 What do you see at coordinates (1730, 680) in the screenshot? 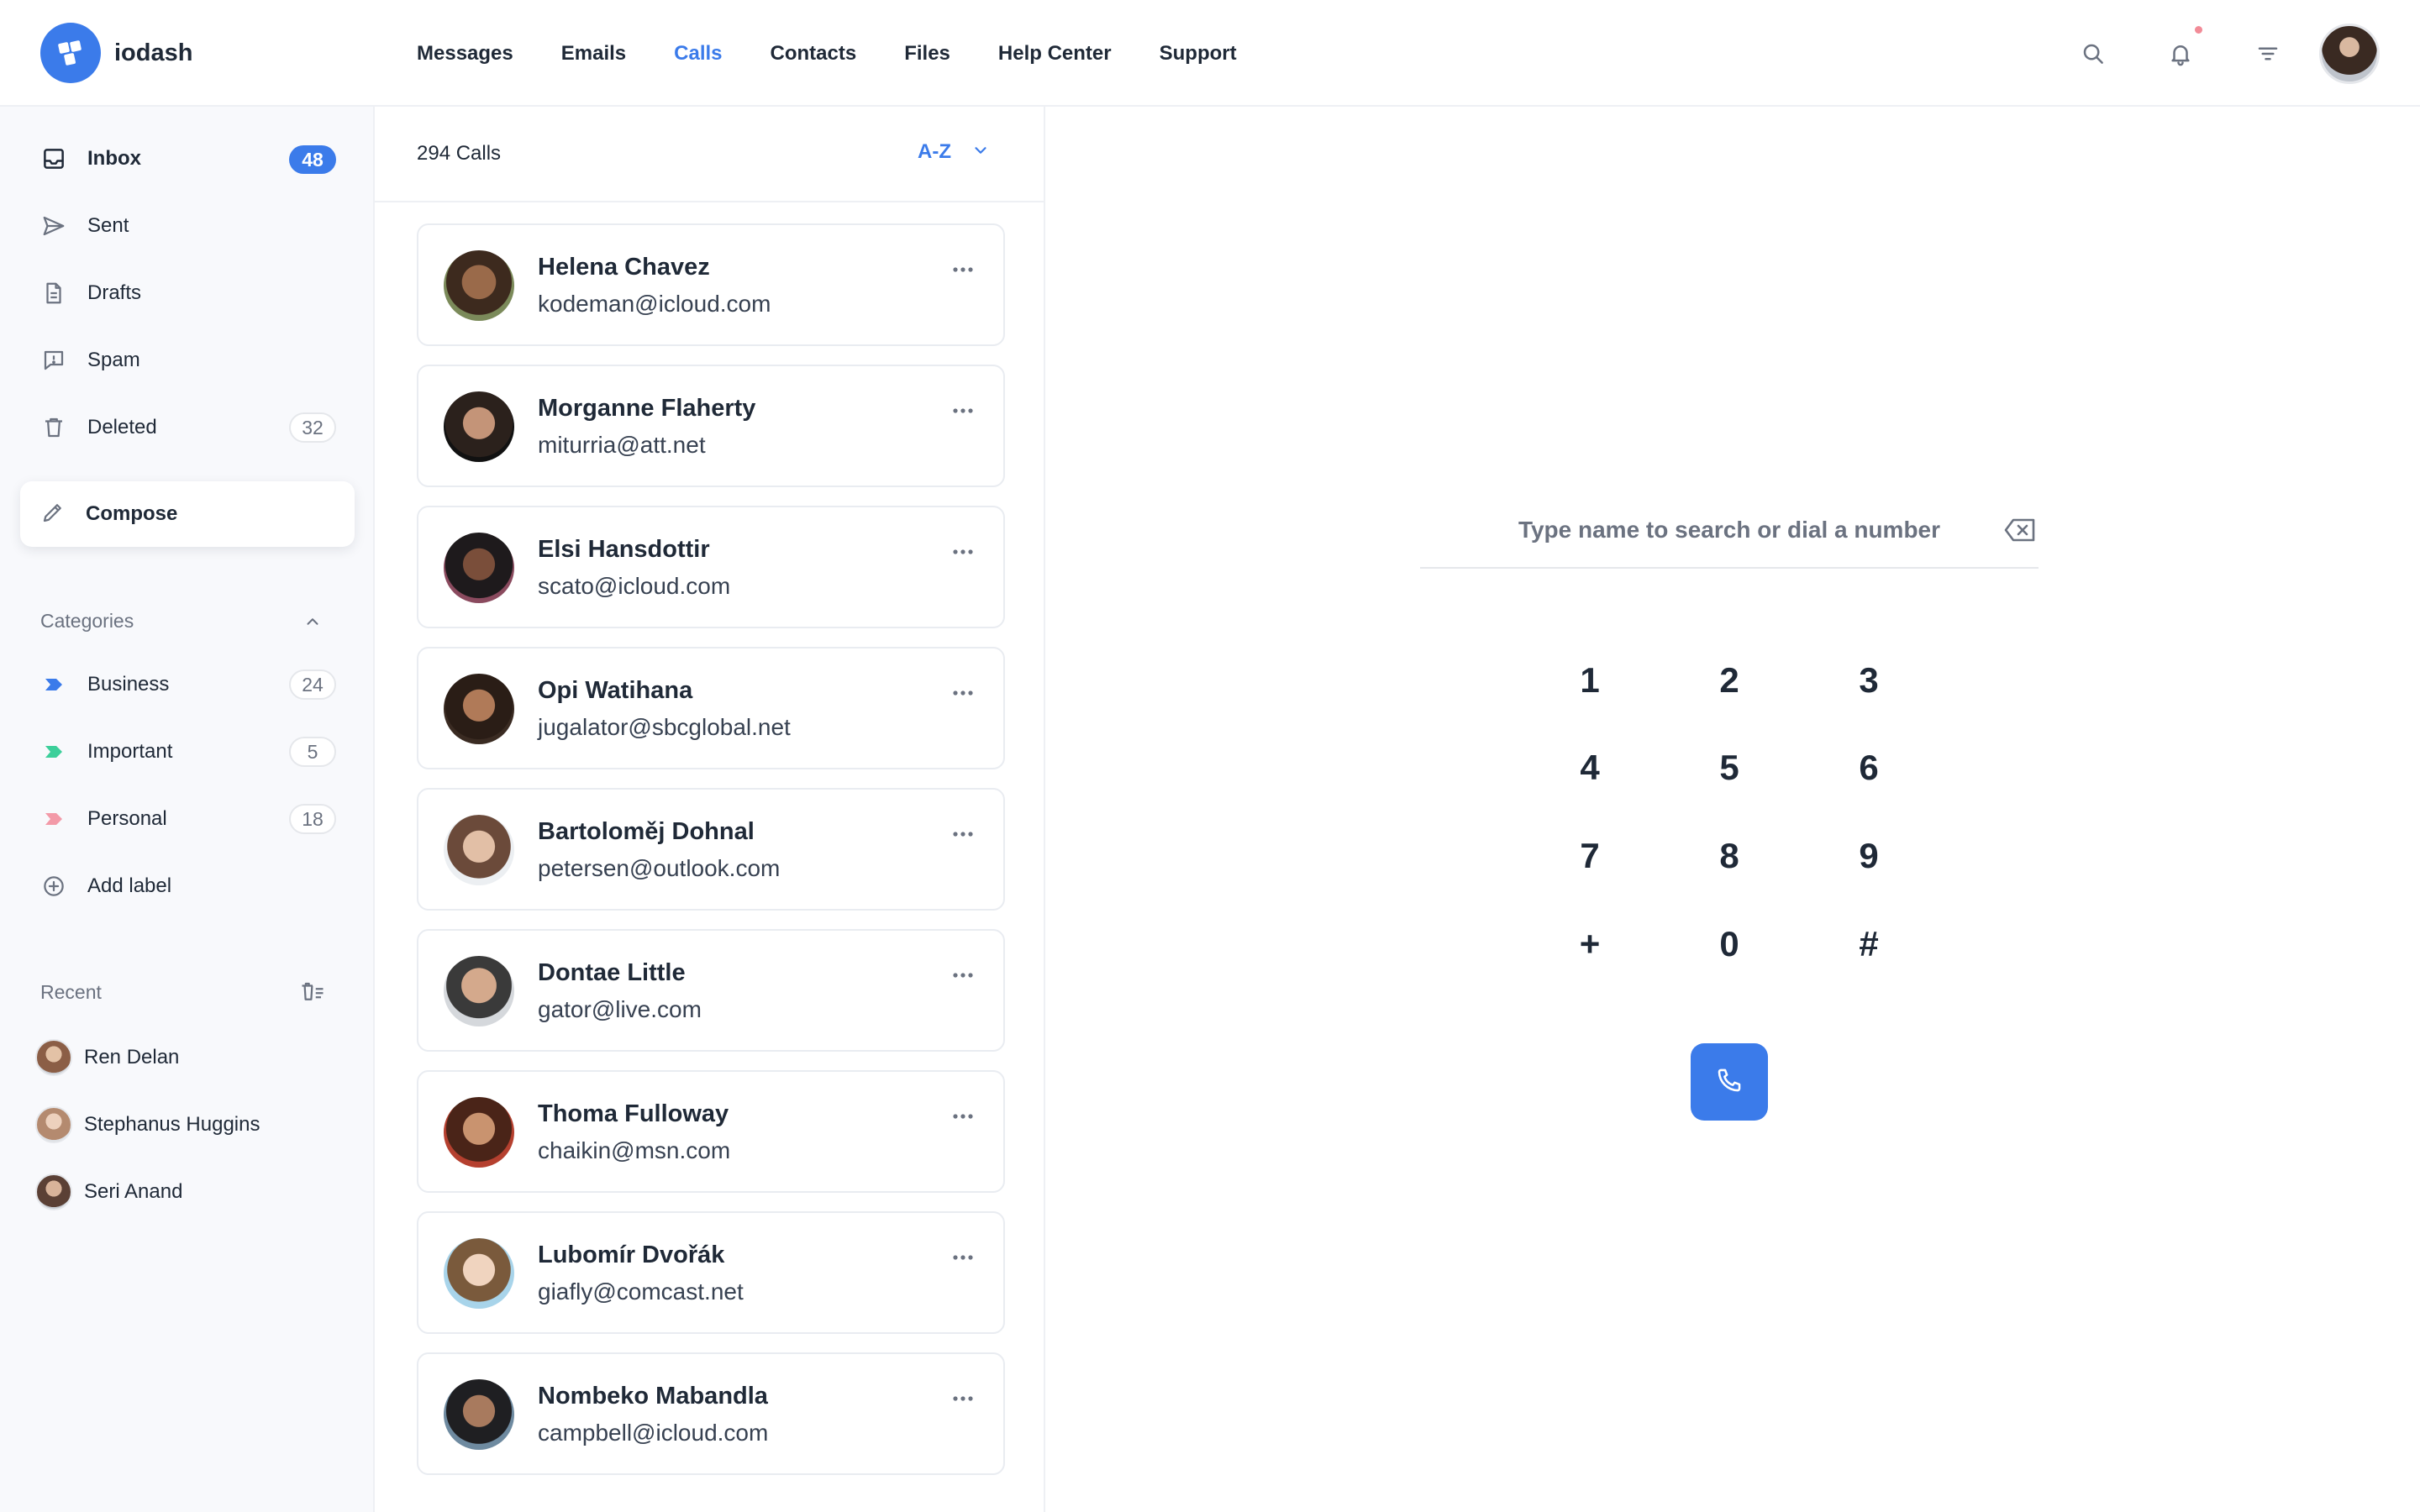
I see `dial-key-2: 2` at bounding box center [1730, 680].